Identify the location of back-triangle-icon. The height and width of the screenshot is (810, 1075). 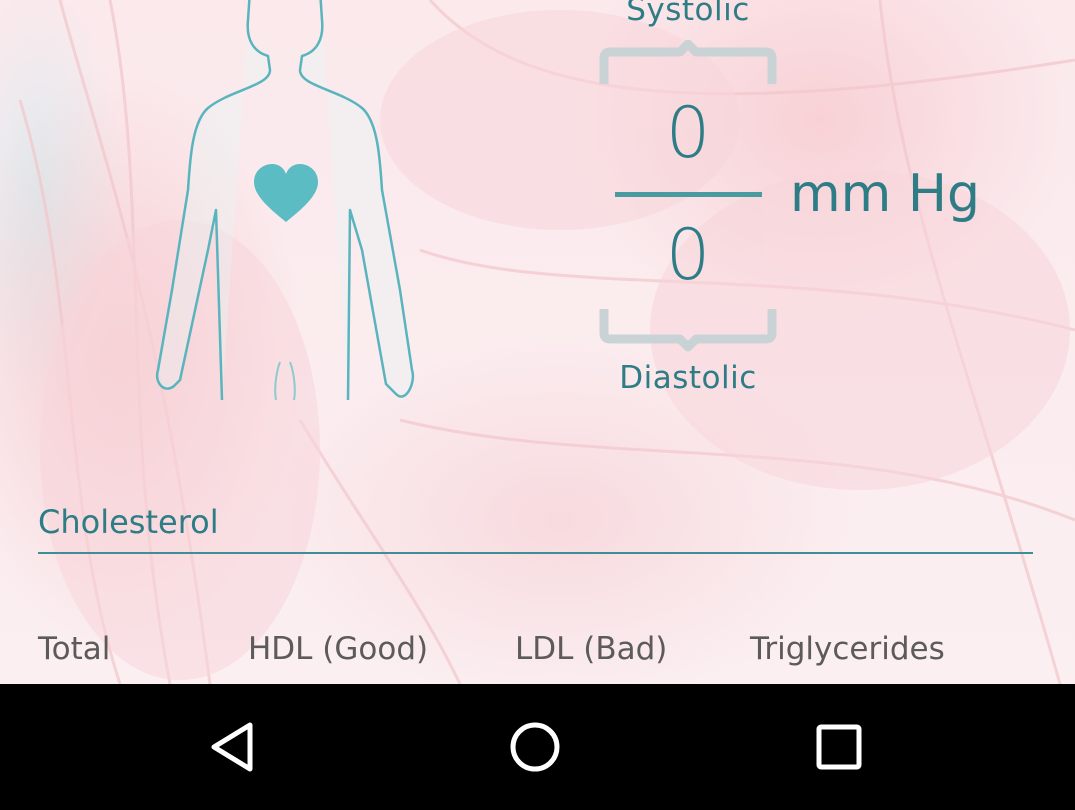
(232, 747).